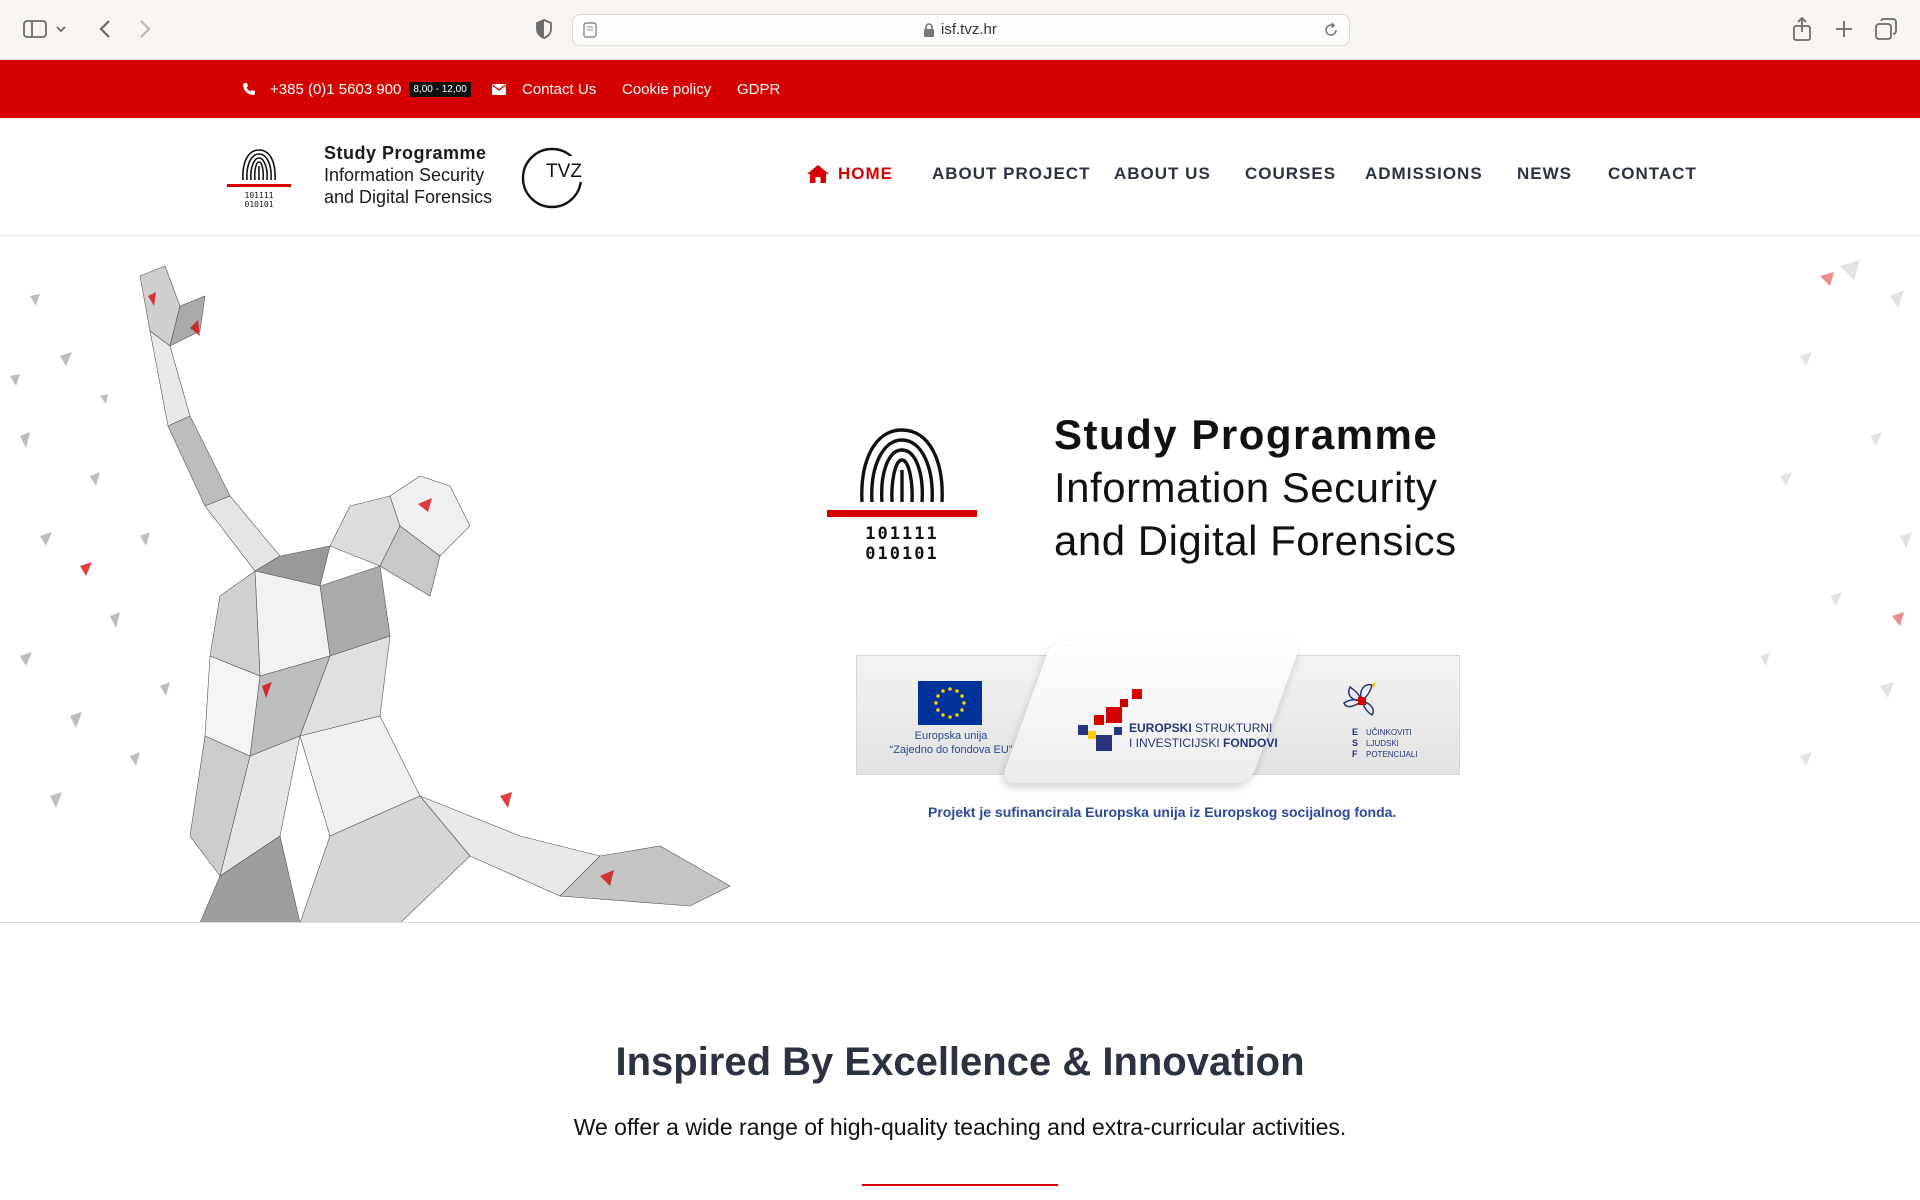 This screenshot has height=1200, width=1920. I want to click on new-tab-button, so click(1844, 29).